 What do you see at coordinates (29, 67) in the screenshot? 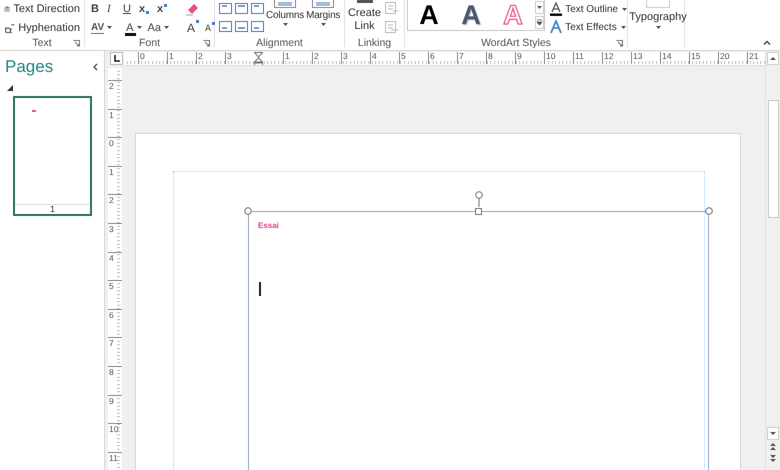
I see `panel-title: Pages` at bounding box center [29, 67].